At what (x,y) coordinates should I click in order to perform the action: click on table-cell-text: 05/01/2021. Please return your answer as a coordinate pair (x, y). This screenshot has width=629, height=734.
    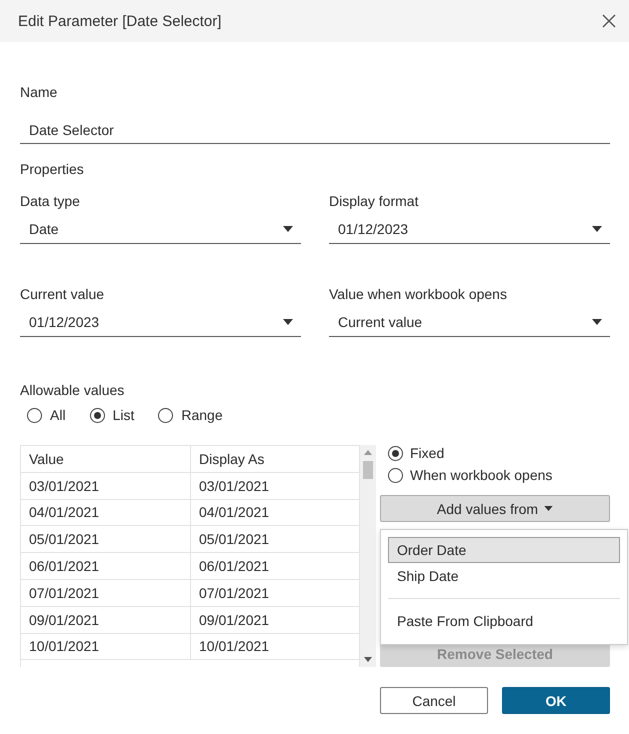
    Looking at the image, I should click on (64, 540).